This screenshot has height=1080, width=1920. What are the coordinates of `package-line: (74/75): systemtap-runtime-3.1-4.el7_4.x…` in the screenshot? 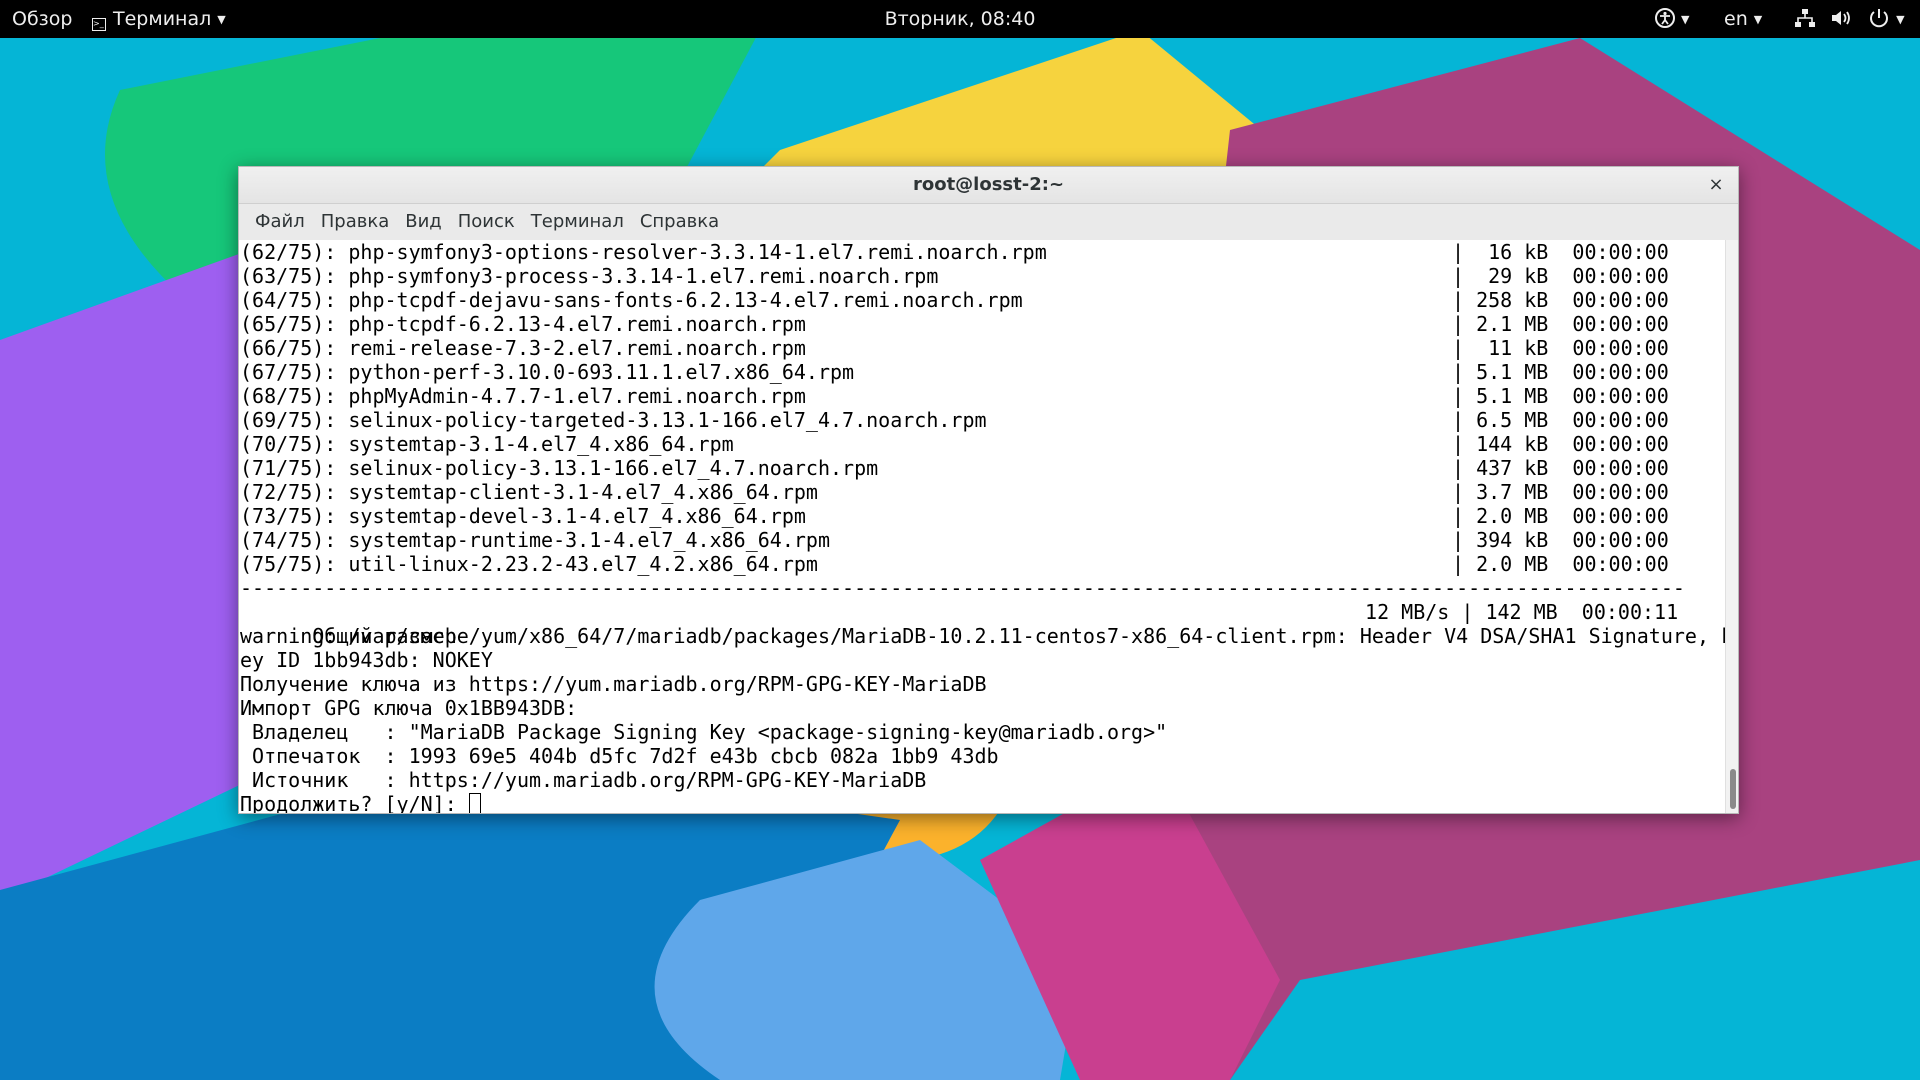 It's located at (982, 540).